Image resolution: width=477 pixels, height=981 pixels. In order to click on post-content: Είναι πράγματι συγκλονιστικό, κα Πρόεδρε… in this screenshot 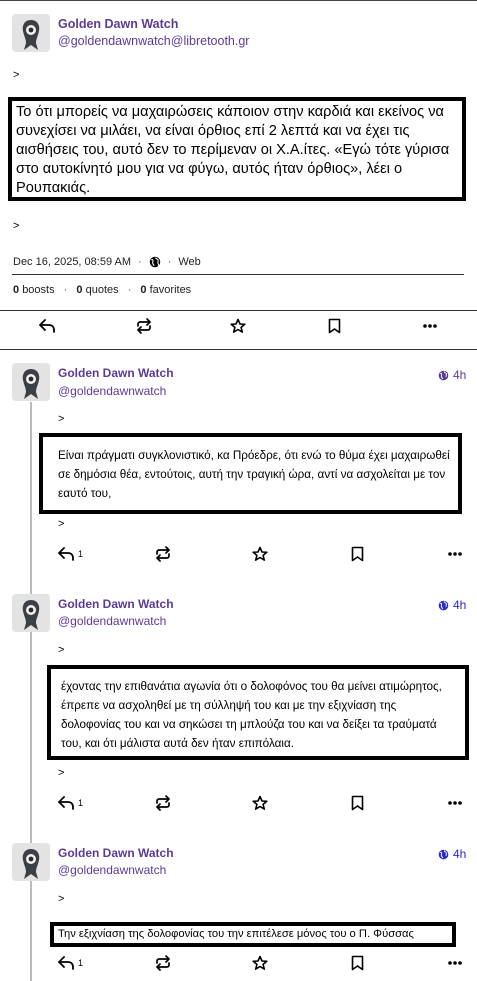, I will do `click(254, 474)`.